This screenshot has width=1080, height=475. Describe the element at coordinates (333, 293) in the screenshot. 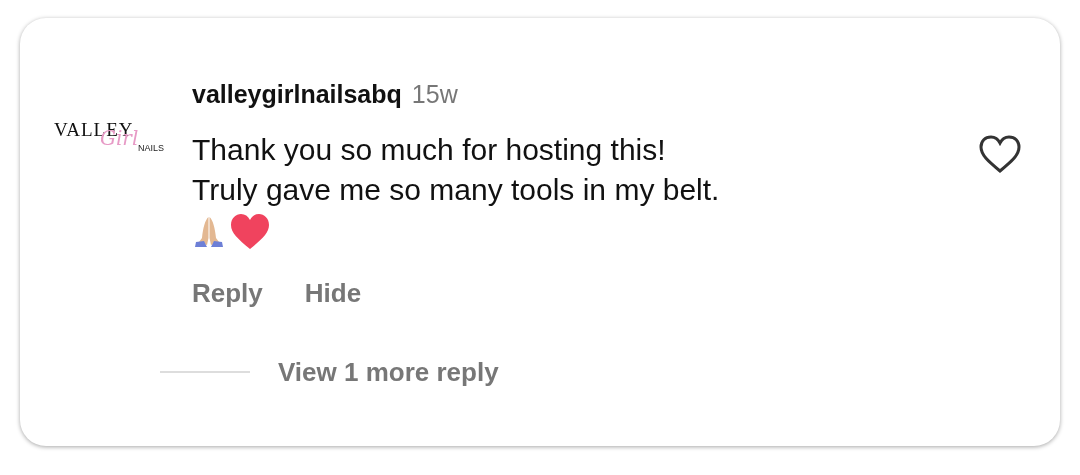

I see `action-link: Hide` at that location.